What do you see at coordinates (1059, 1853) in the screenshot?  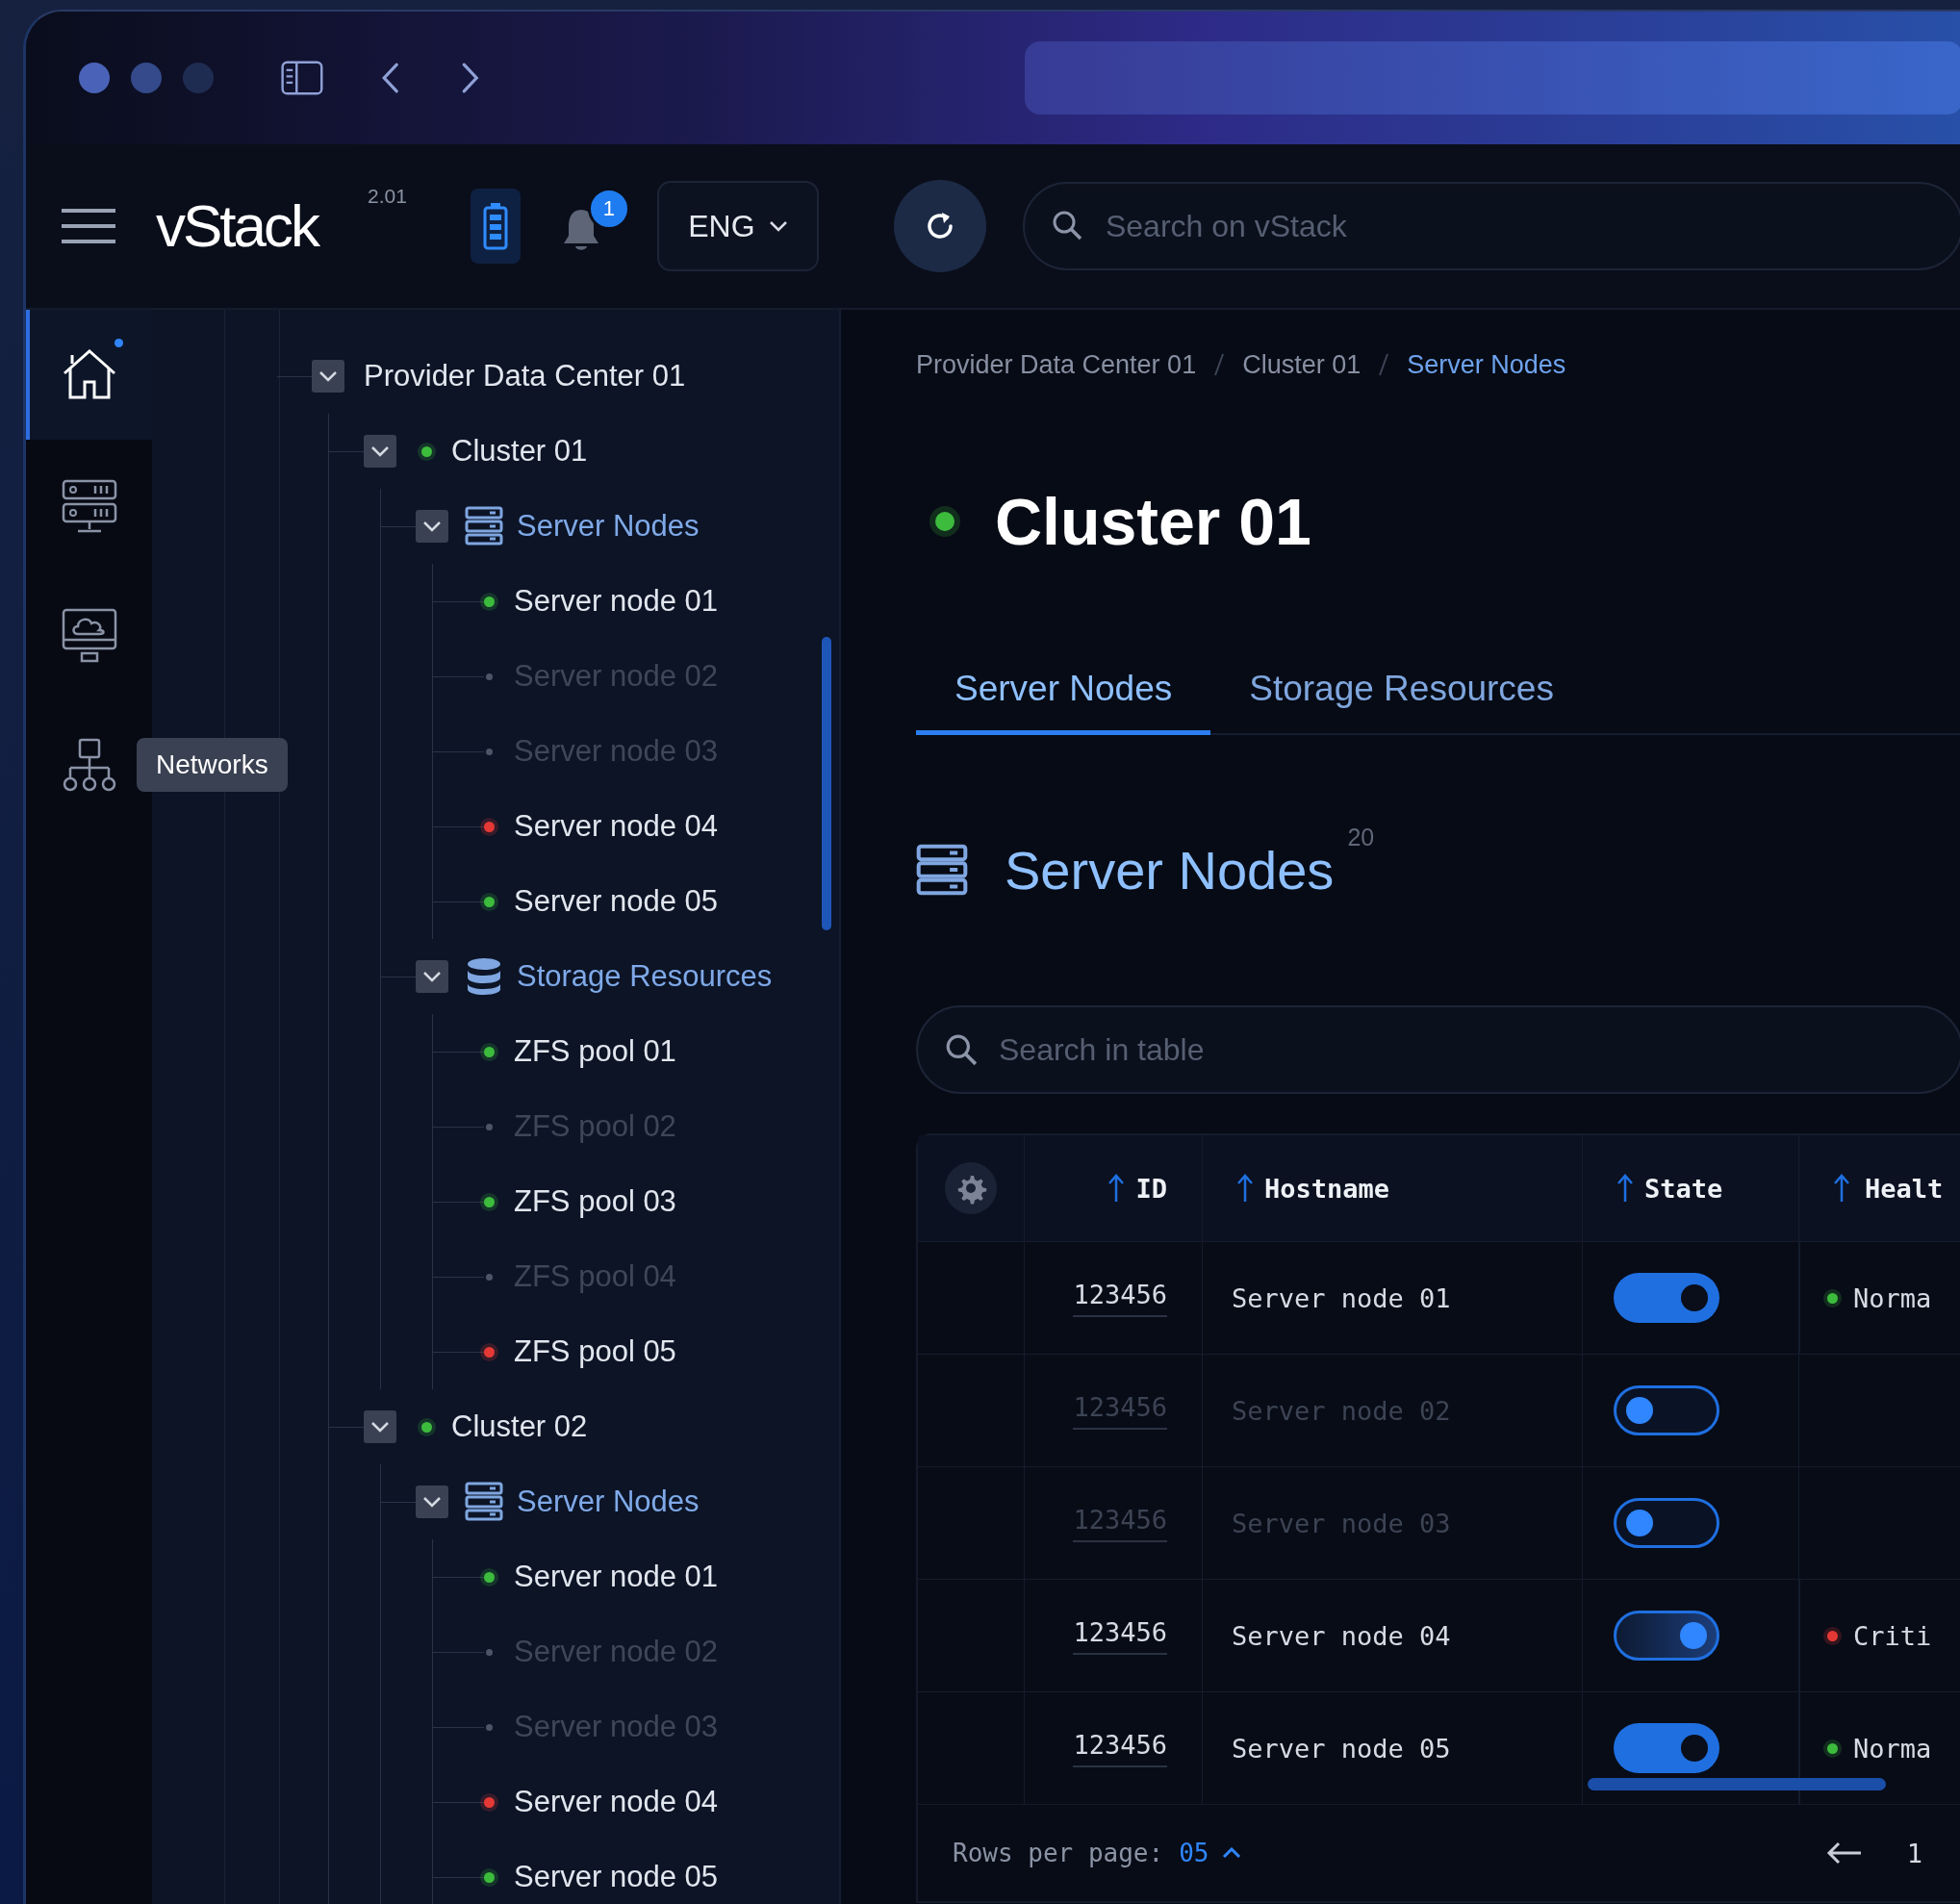 I see `rows-per-page-label: Rows per page:` at bounding box center [1059, 1853].